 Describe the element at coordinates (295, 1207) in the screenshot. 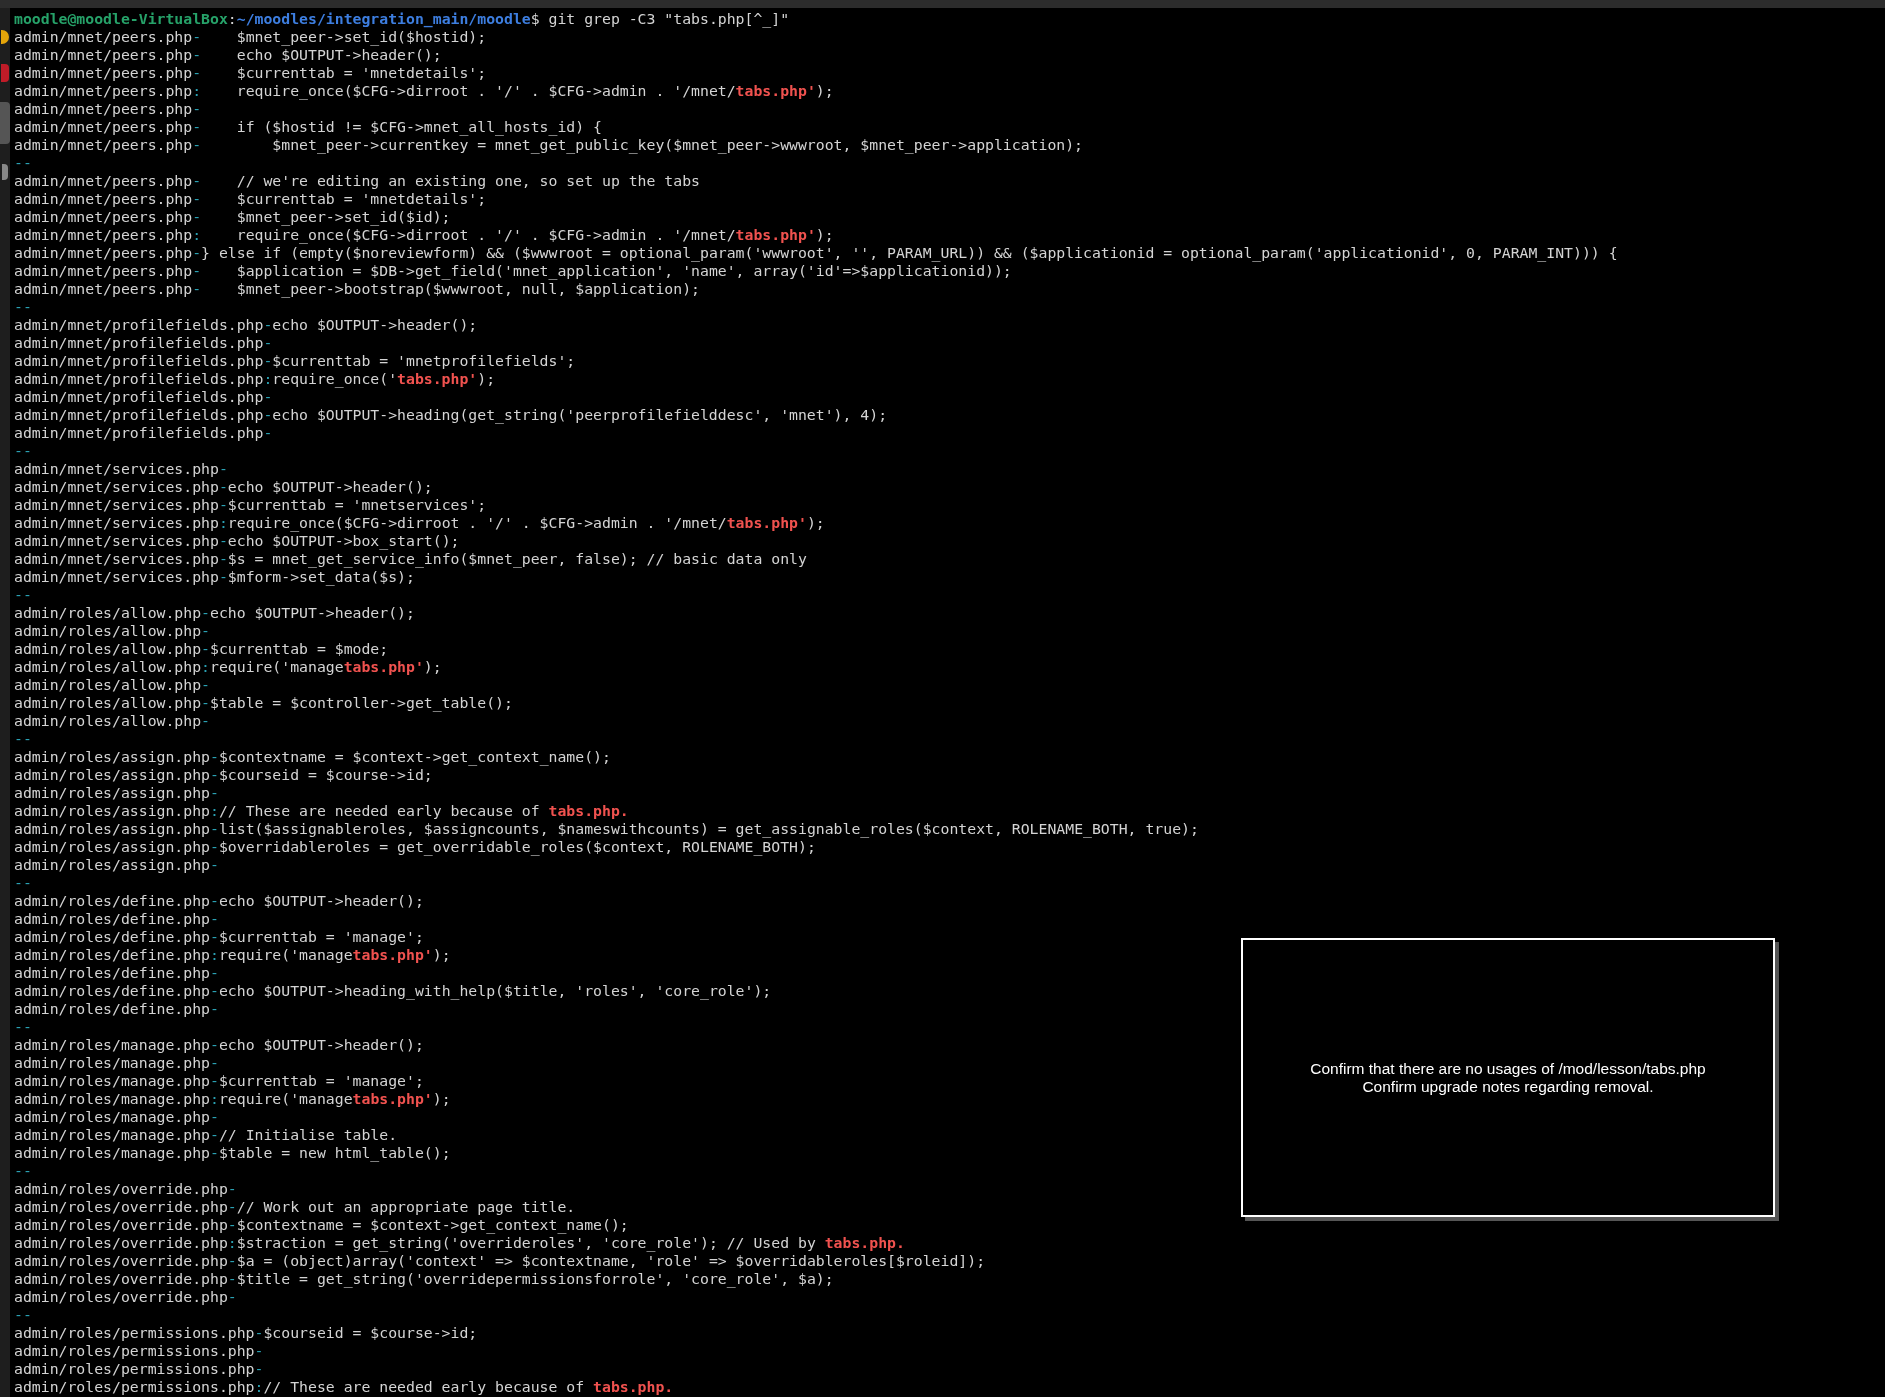

I see `context-line: admin/roles/override.php-// Work out an appropriate page title.` at that location.